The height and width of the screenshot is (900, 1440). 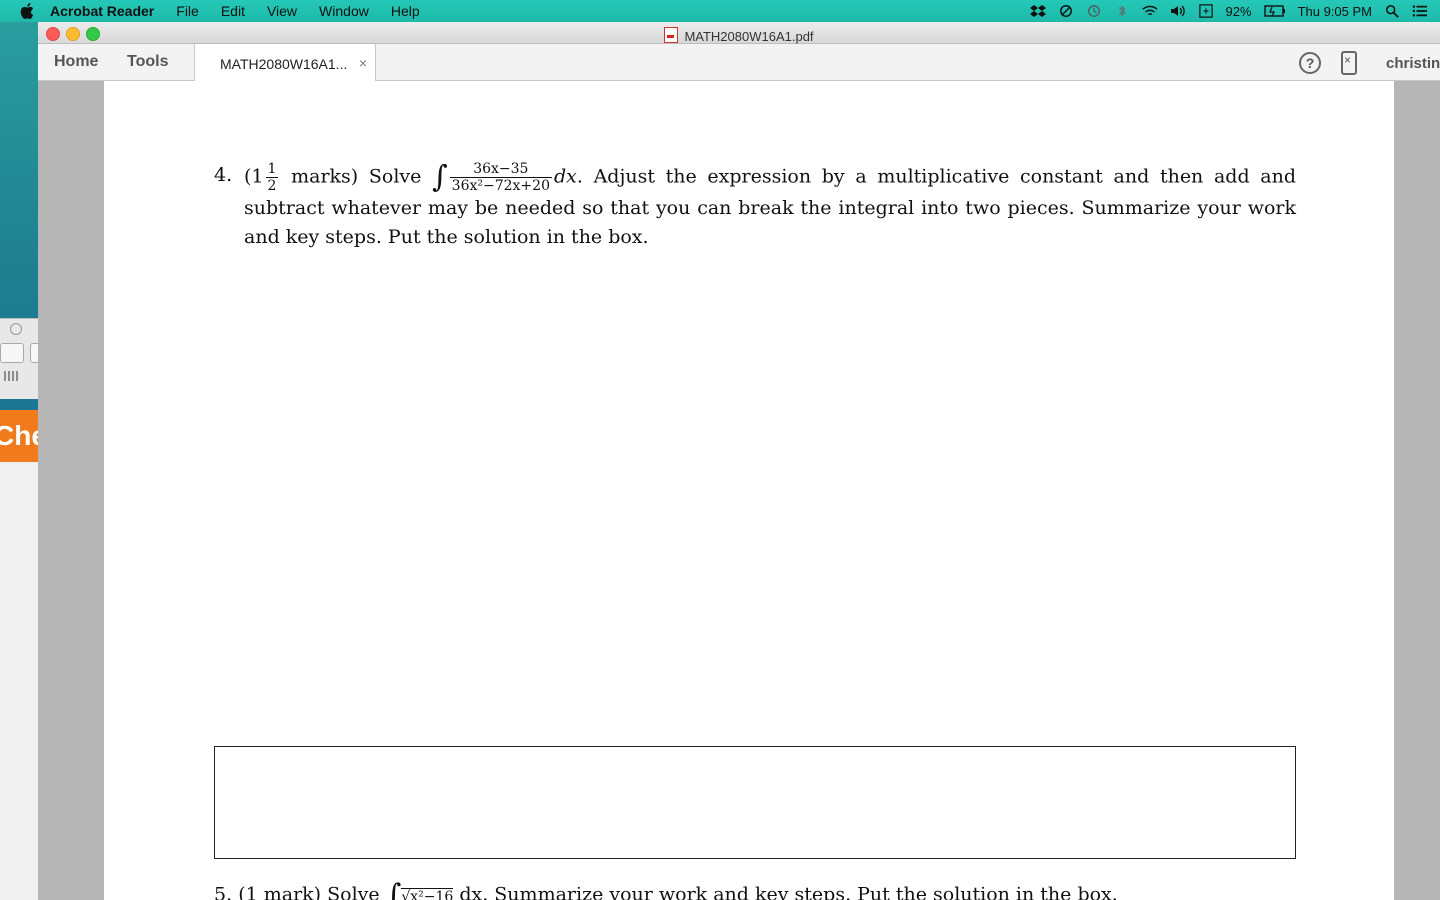 I want to click on tab-tools: Tools, so click(x=147, y=62).